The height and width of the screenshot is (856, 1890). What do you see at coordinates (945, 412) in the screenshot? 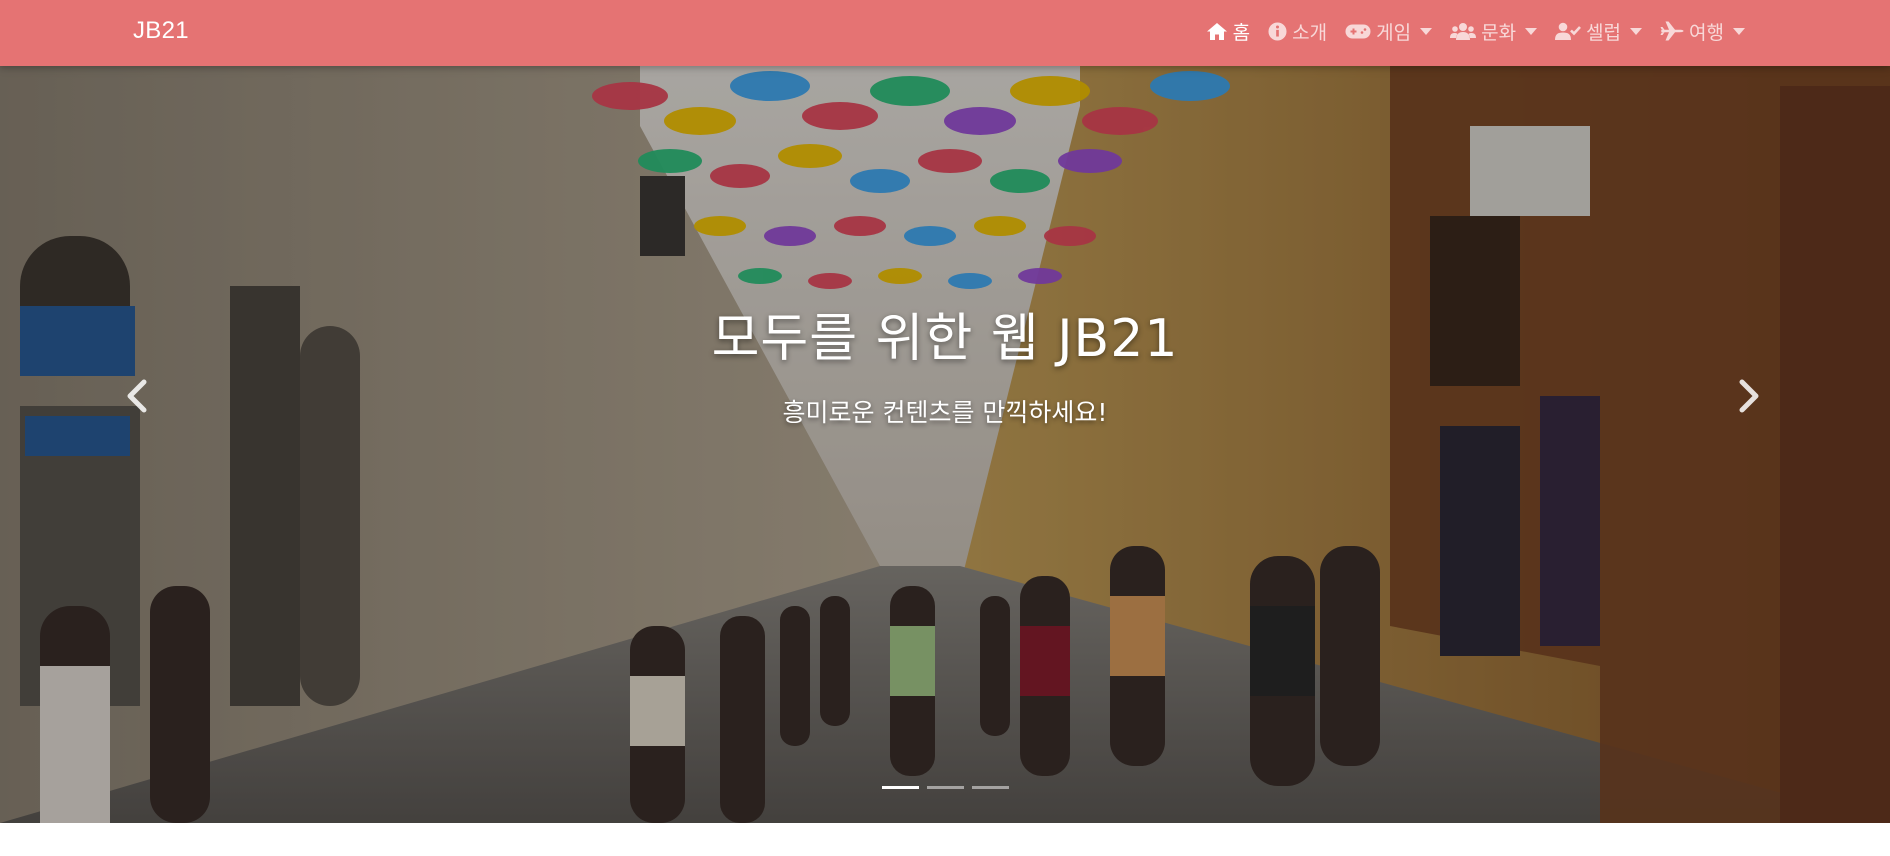
I see `hero-subtitle: 흥미로운 컨텐츠를 만끽하세요!` at bounding box center [945, 412].